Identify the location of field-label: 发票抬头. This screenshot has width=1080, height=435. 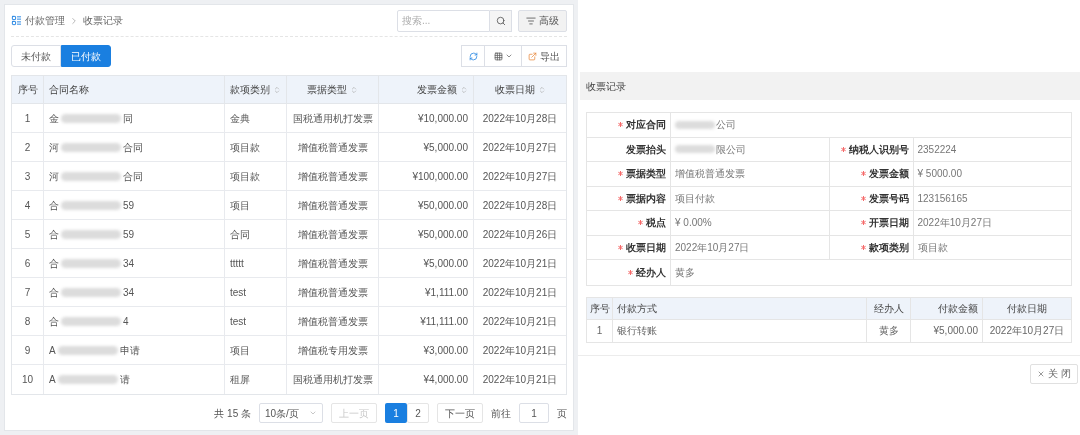
(646, 149).